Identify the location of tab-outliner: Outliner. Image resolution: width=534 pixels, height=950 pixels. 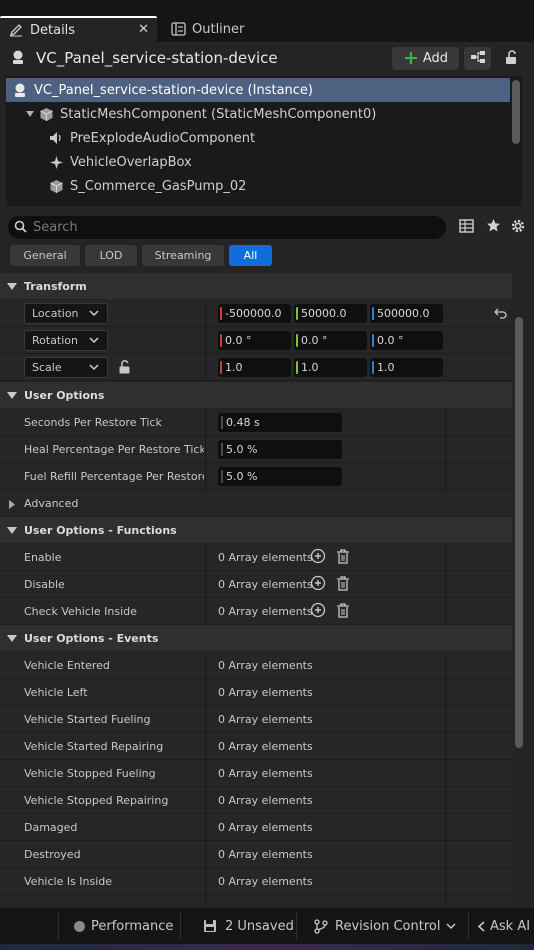
(227, 29).